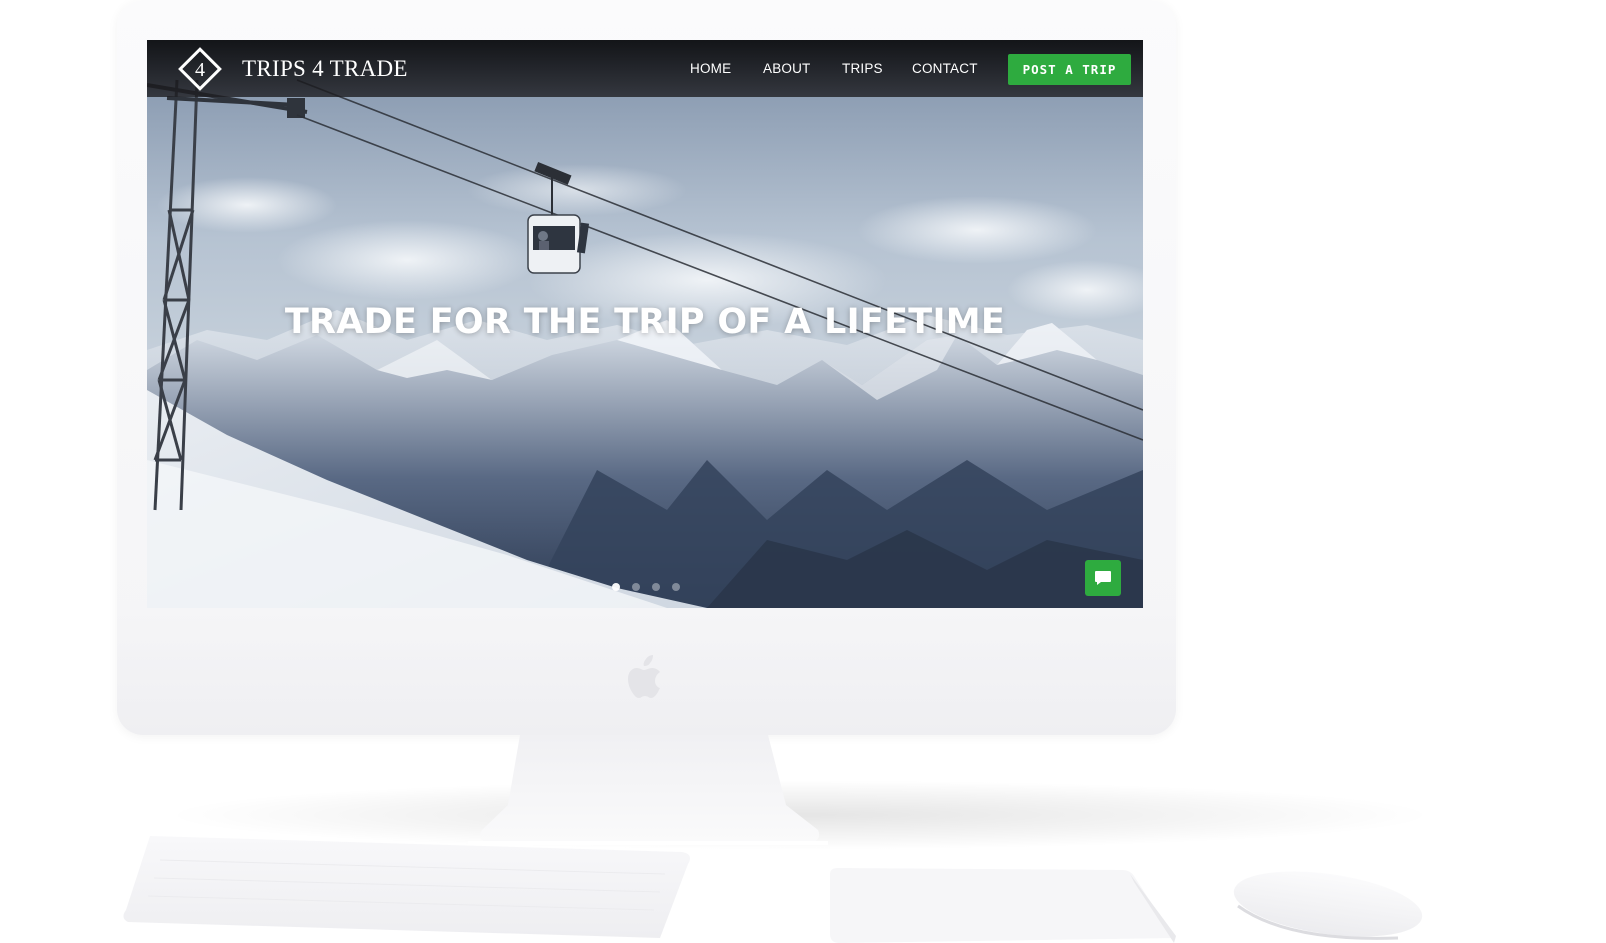 Image resolution: width=1606 pixels, height=943 pixels. What do you see at coordinates (1328, 905) in the screenshot?
I see `mouse` at bounding box center [1328, 905].